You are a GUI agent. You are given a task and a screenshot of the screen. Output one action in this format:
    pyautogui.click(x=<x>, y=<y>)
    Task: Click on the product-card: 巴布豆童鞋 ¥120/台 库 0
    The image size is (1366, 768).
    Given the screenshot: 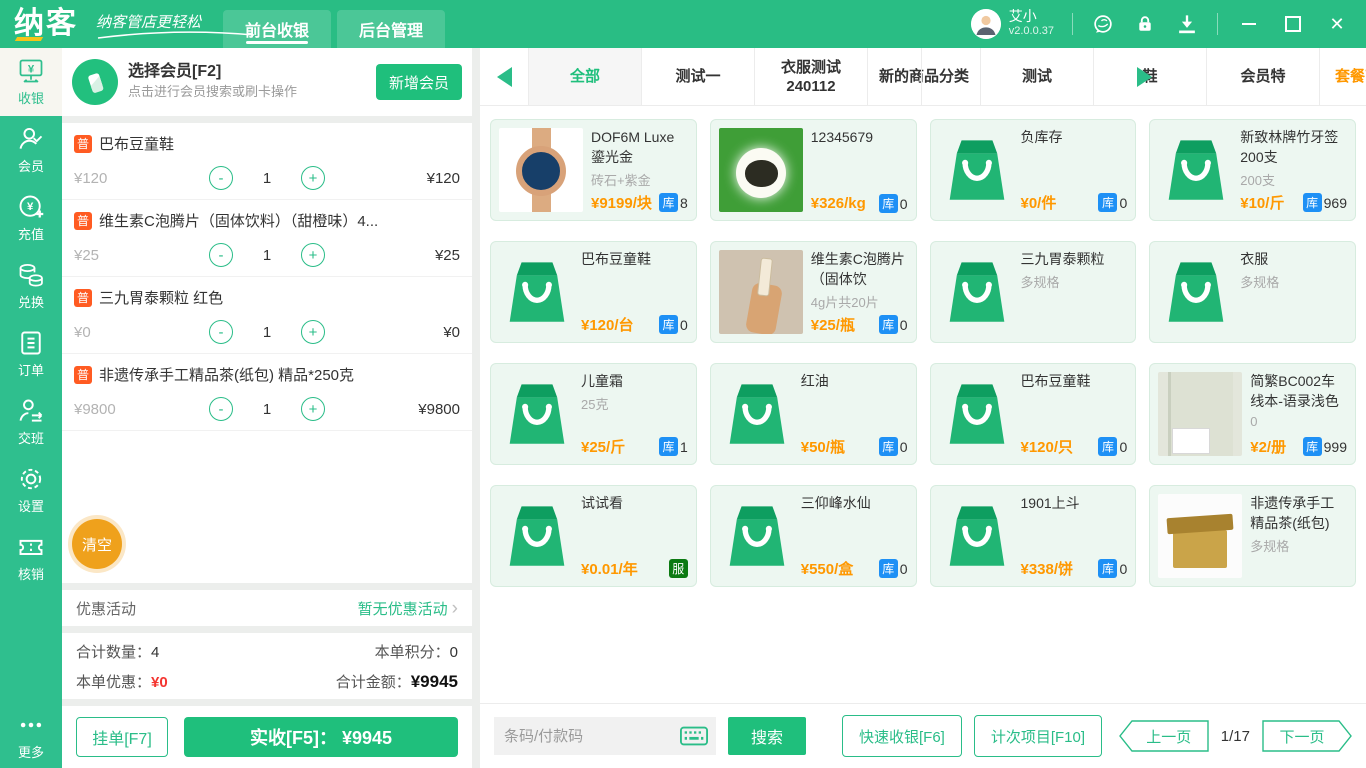 What is the action you would take?
    pyautogui.click(x=593, y=292)
    